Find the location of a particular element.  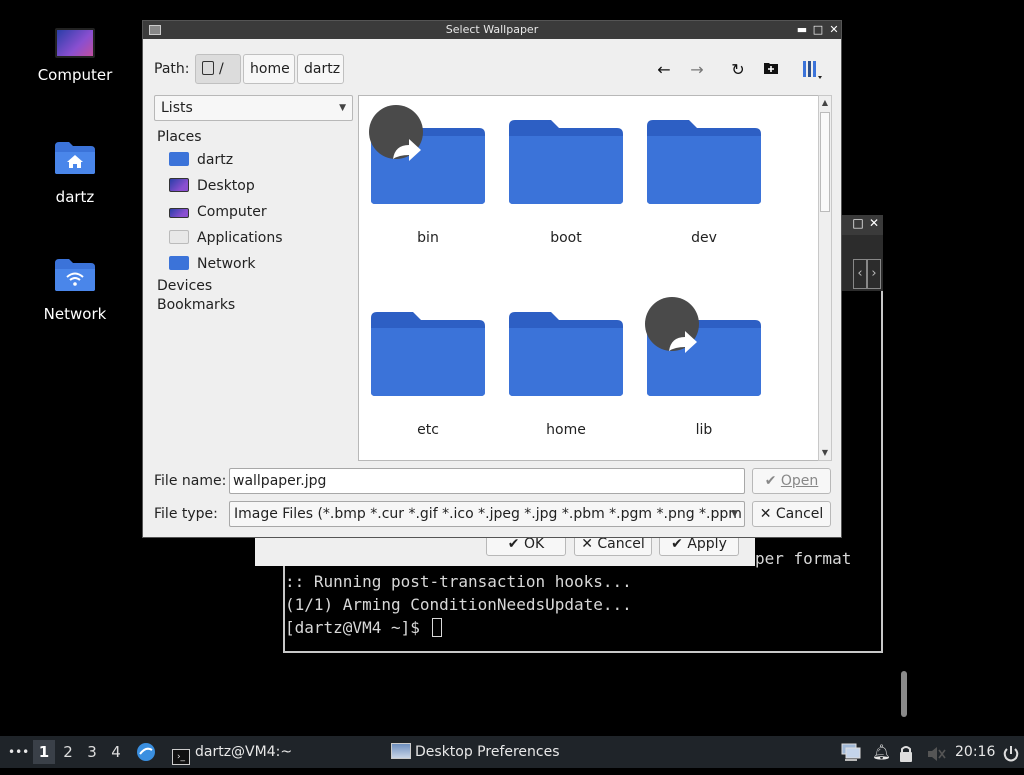

file-name: etc is located at coordinates (428, 430).